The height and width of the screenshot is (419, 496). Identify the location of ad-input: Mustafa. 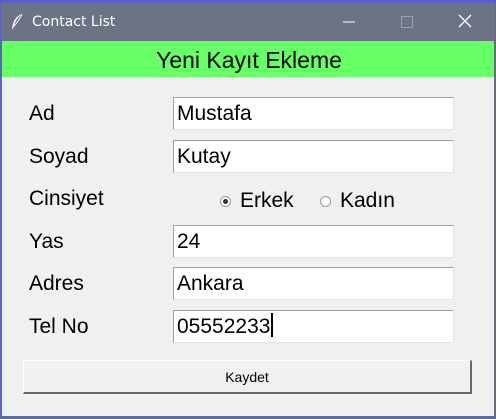
(313, 113).